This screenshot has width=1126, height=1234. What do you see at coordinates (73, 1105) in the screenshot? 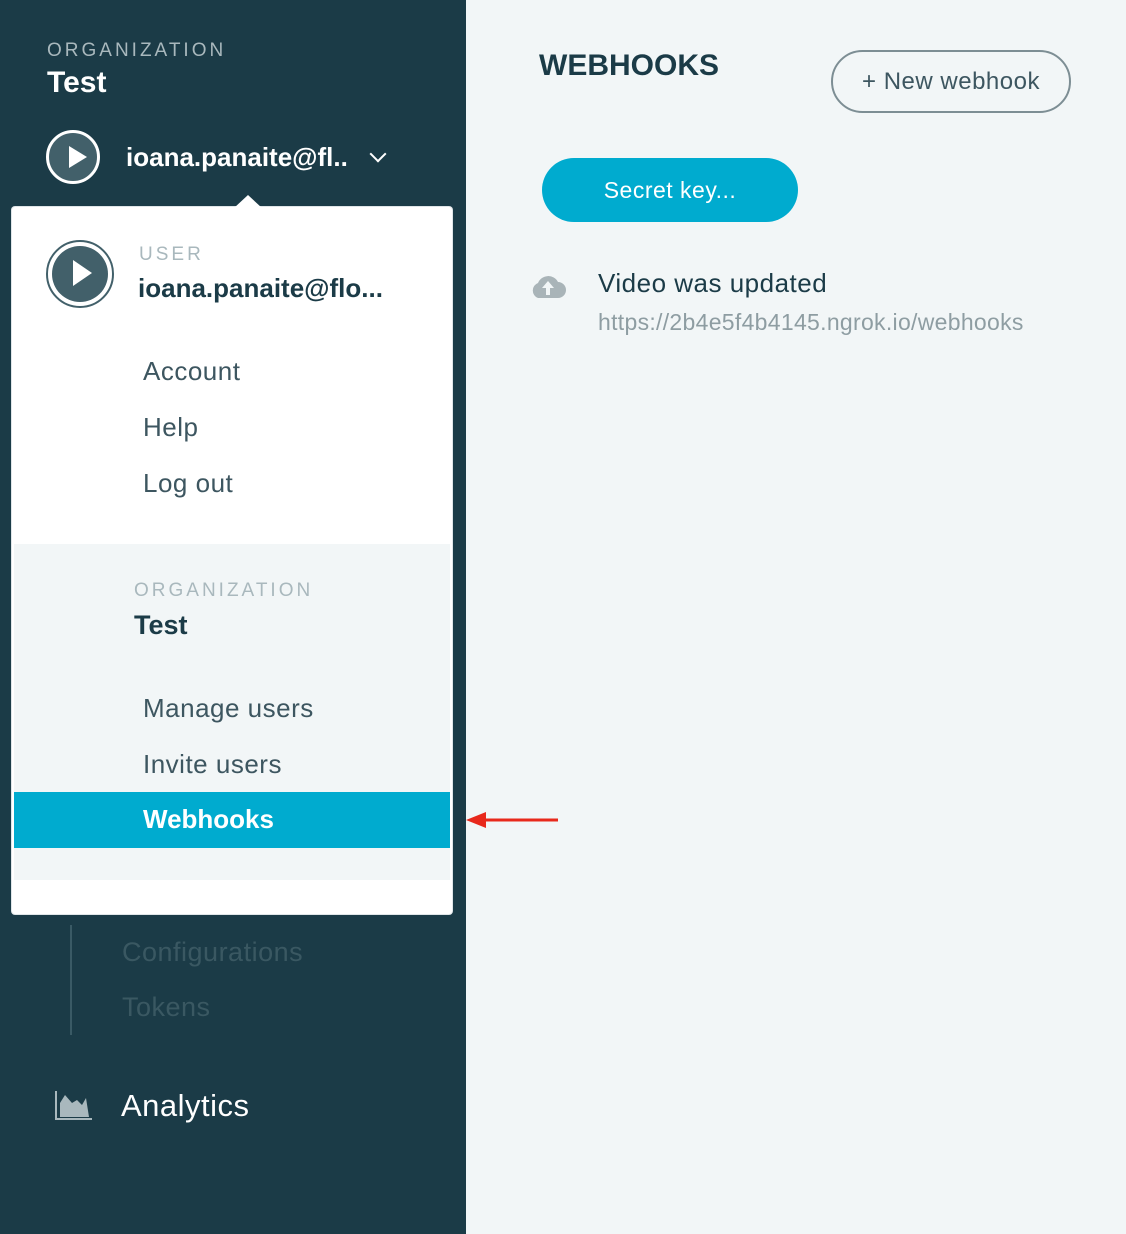
I see `analytics-chart-icon` at bounding box center [73, 1105].